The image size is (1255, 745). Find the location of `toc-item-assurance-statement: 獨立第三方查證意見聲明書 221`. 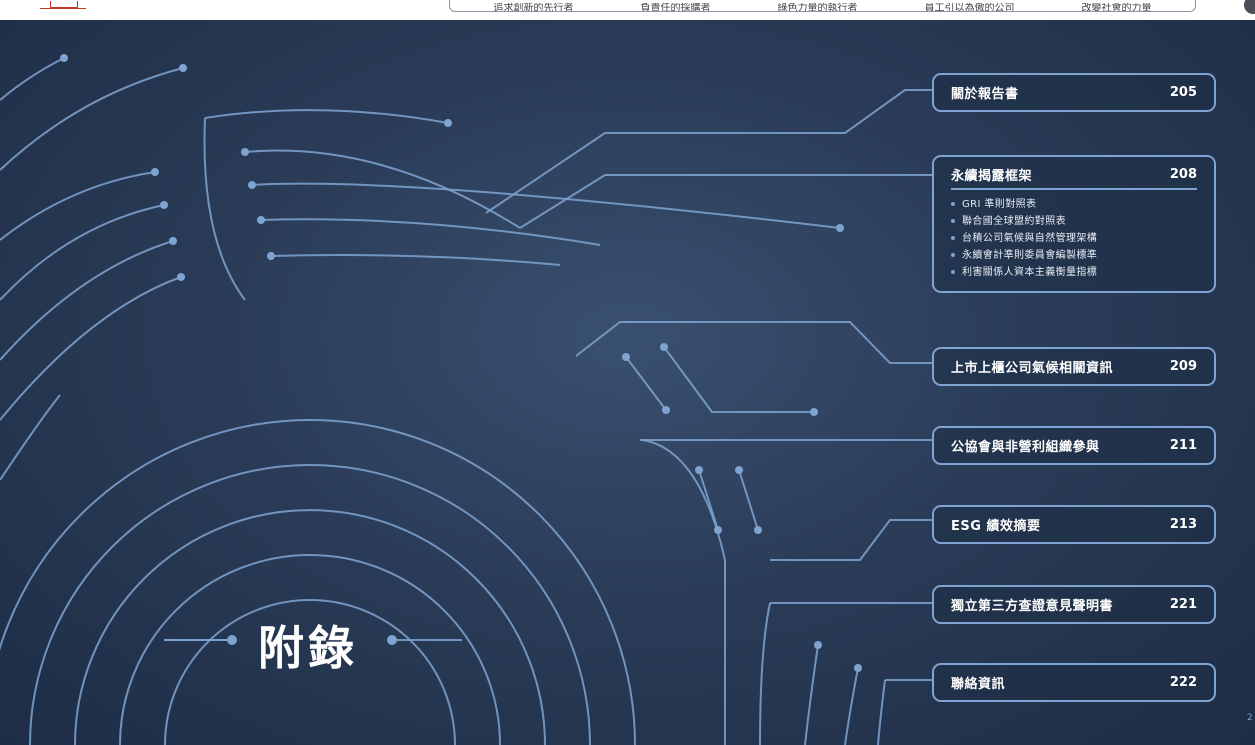

toc-item-assurance-statement: 獨立第三方查證意見聲明書 221 is located at coordinates (1074, 604).